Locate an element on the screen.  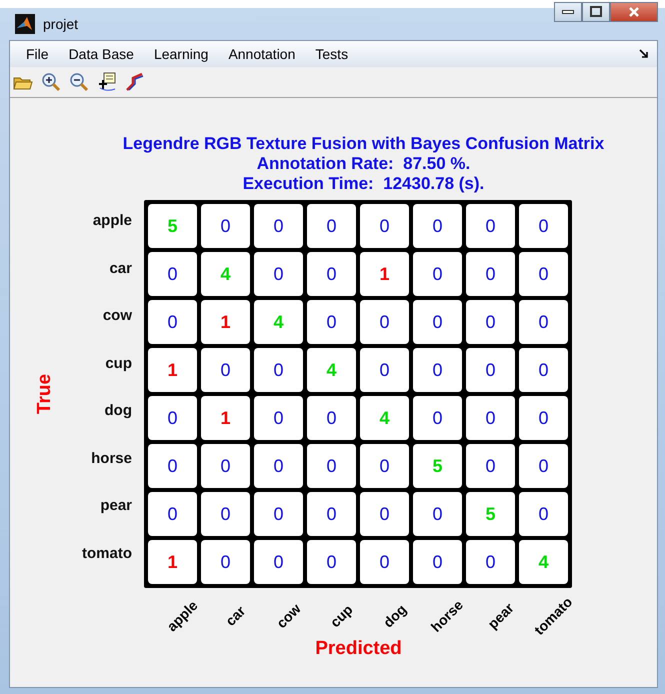
maximize-icon is located at coordinates (596, 12).